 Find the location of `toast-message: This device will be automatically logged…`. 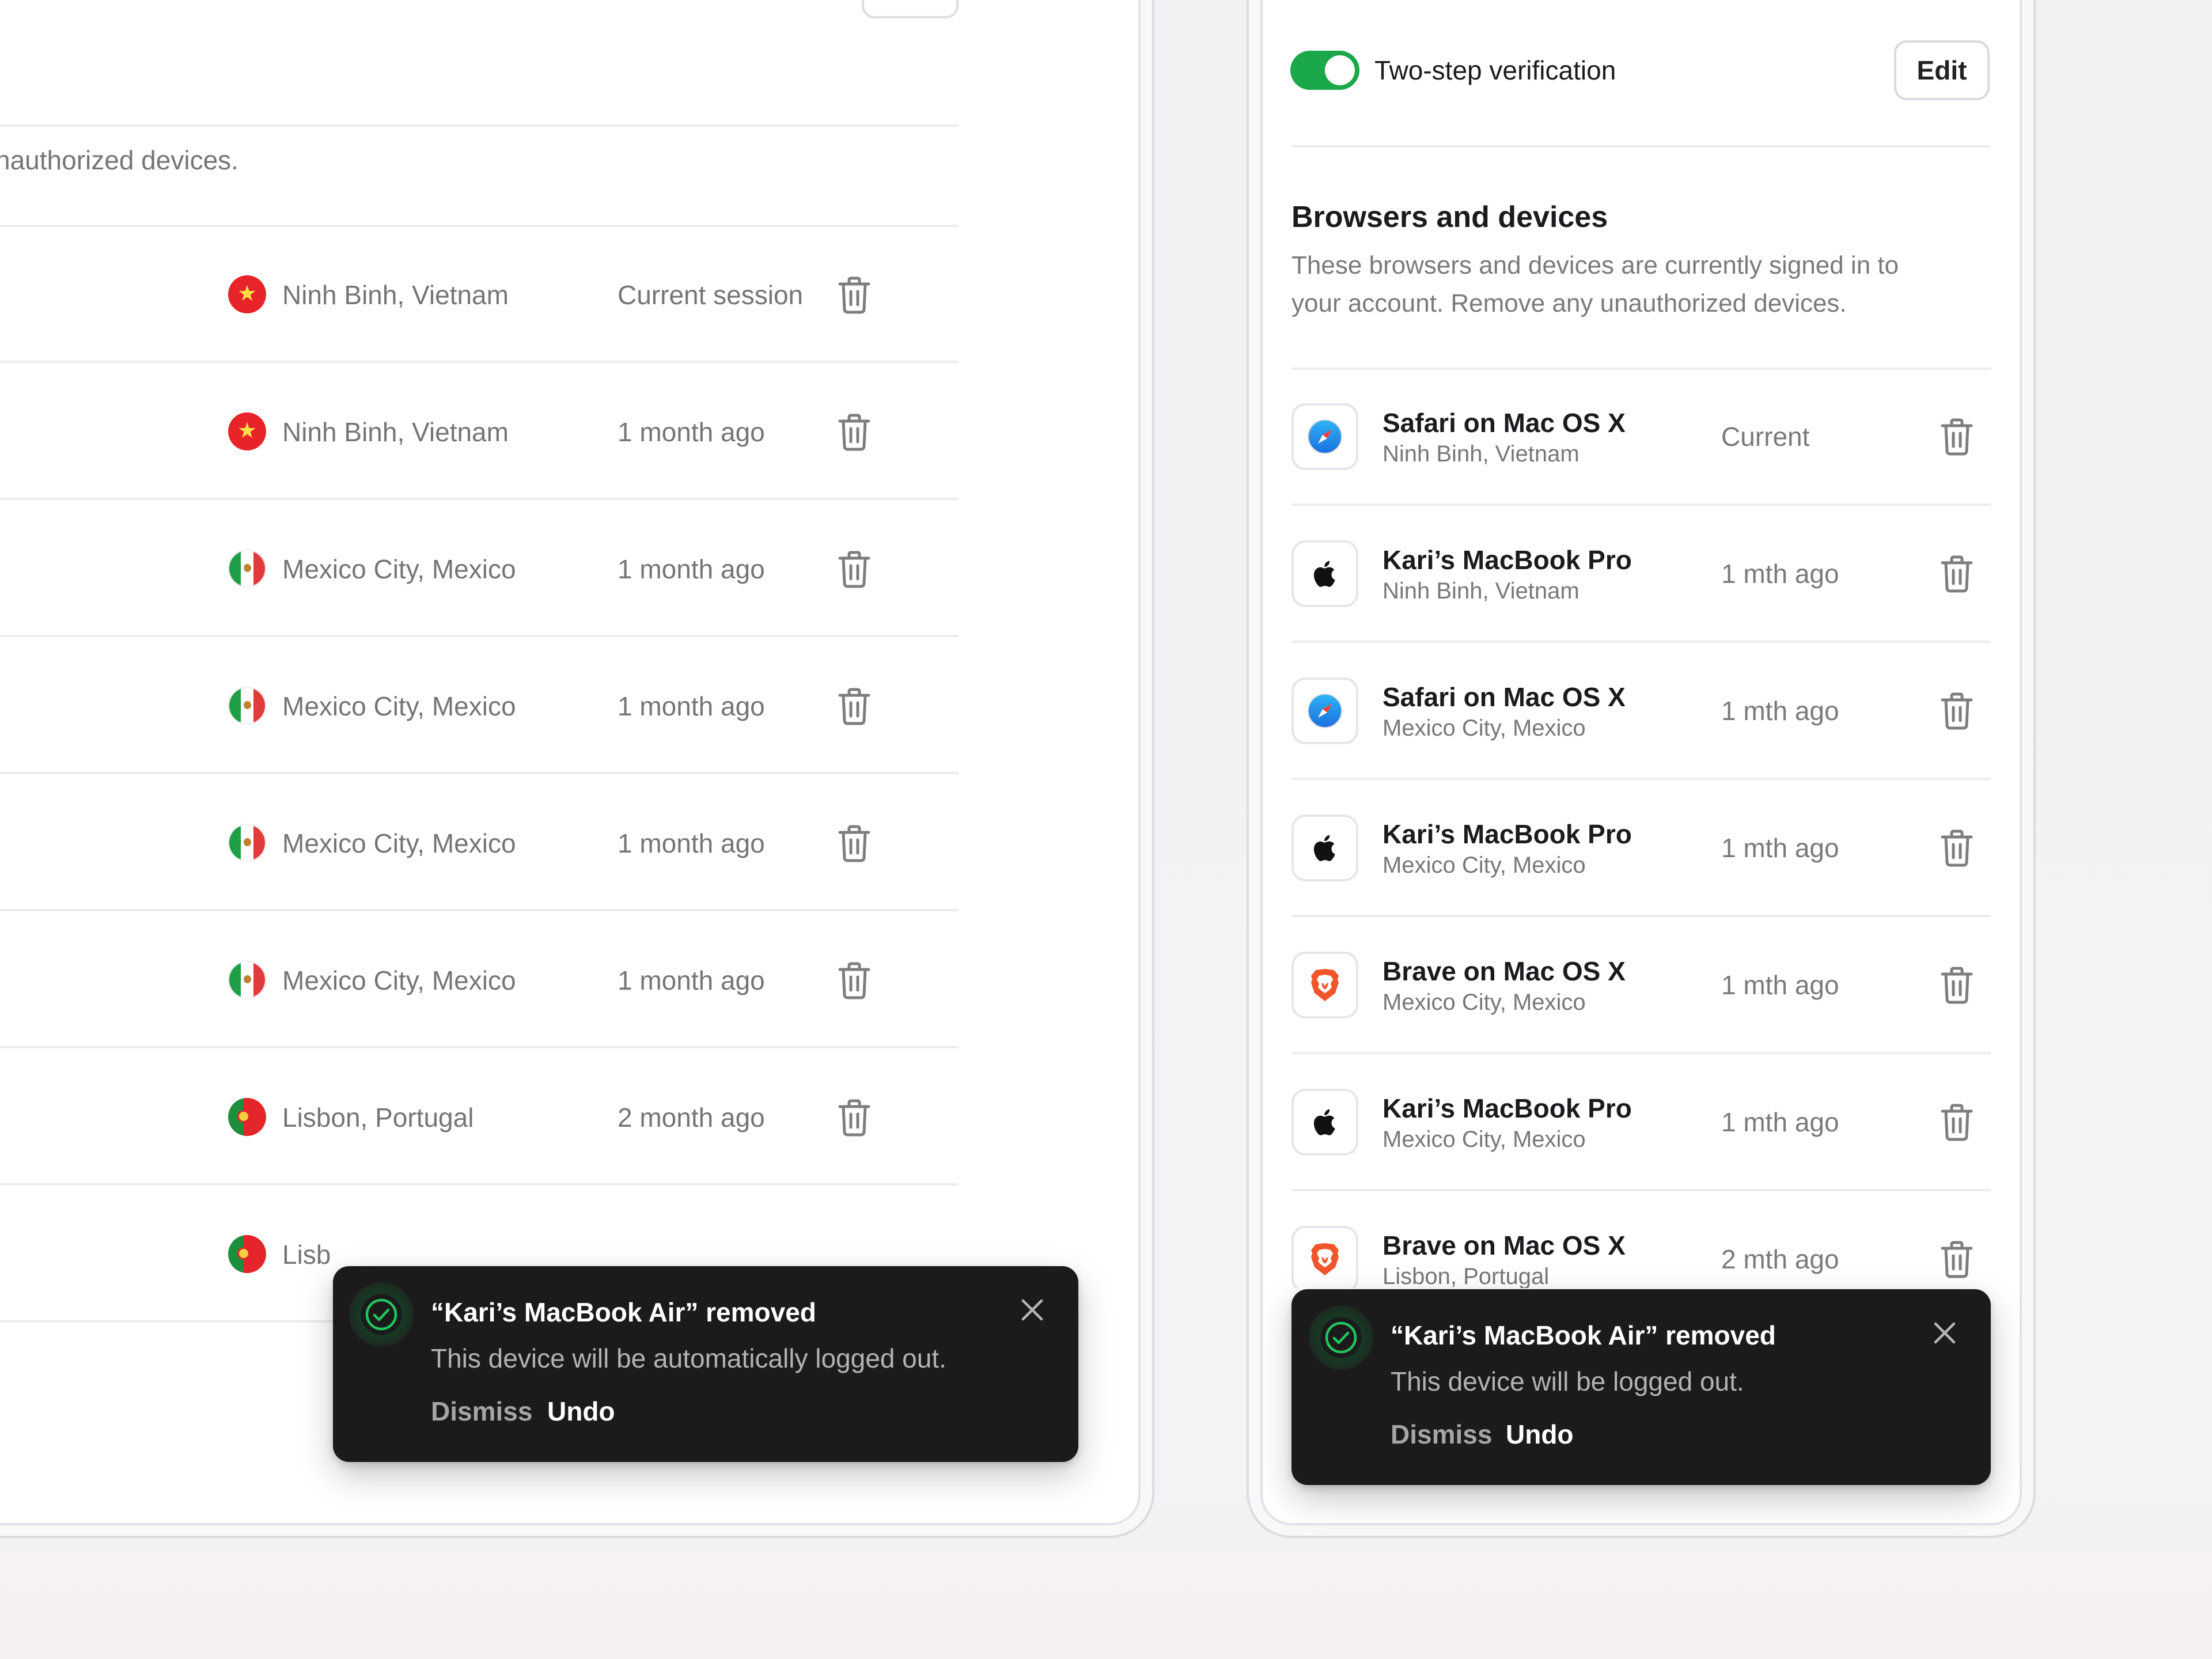

toast-message: This device will be automatically logged… is located at coordinates (688, 1358).